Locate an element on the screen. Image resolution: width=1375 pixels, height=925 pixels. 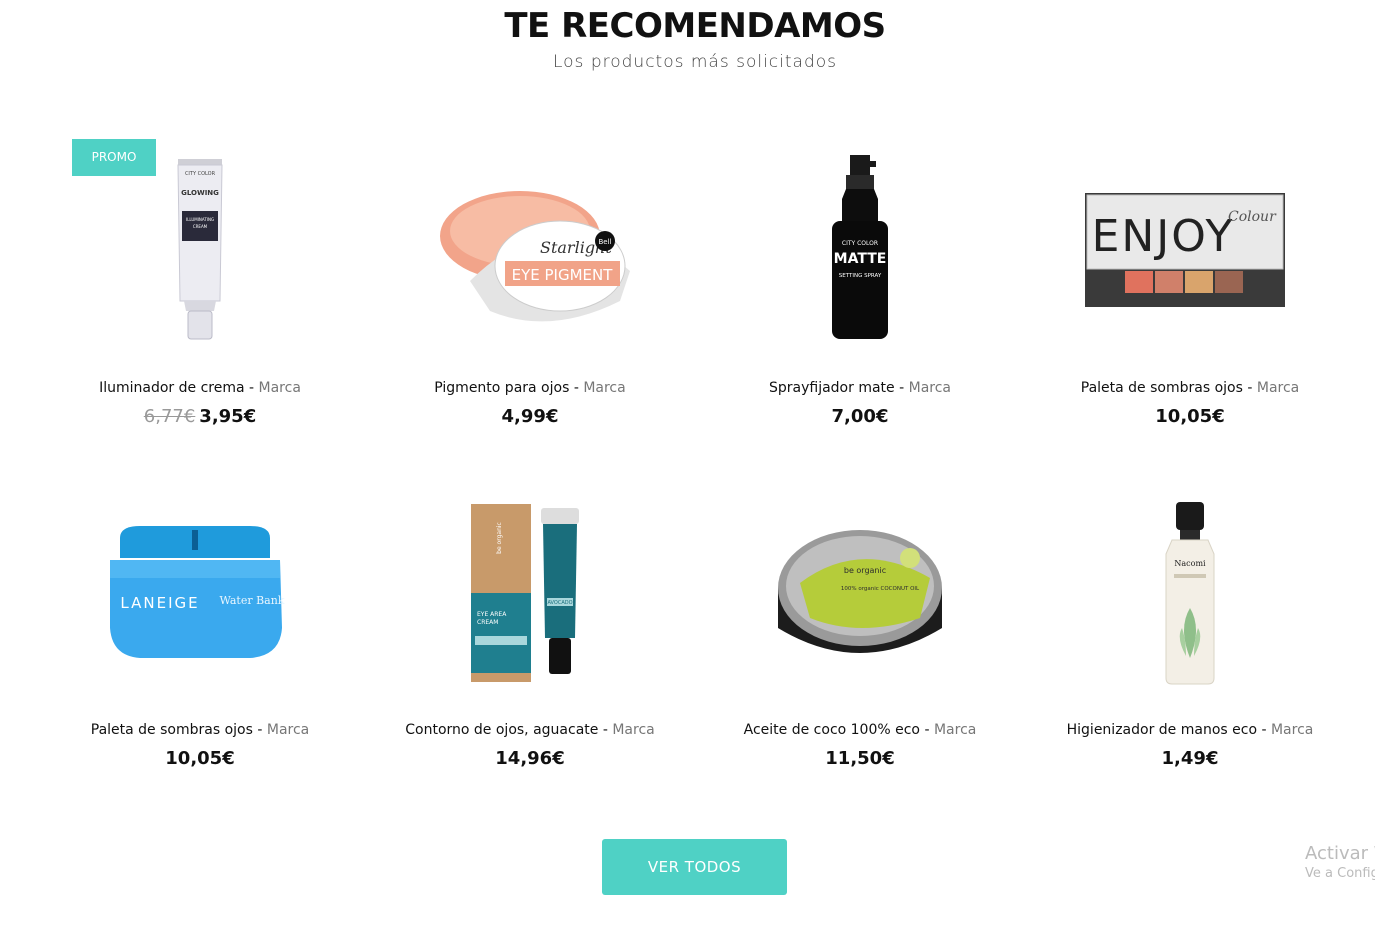
svg-text: GLOWING is located at coordinates (200, 193).